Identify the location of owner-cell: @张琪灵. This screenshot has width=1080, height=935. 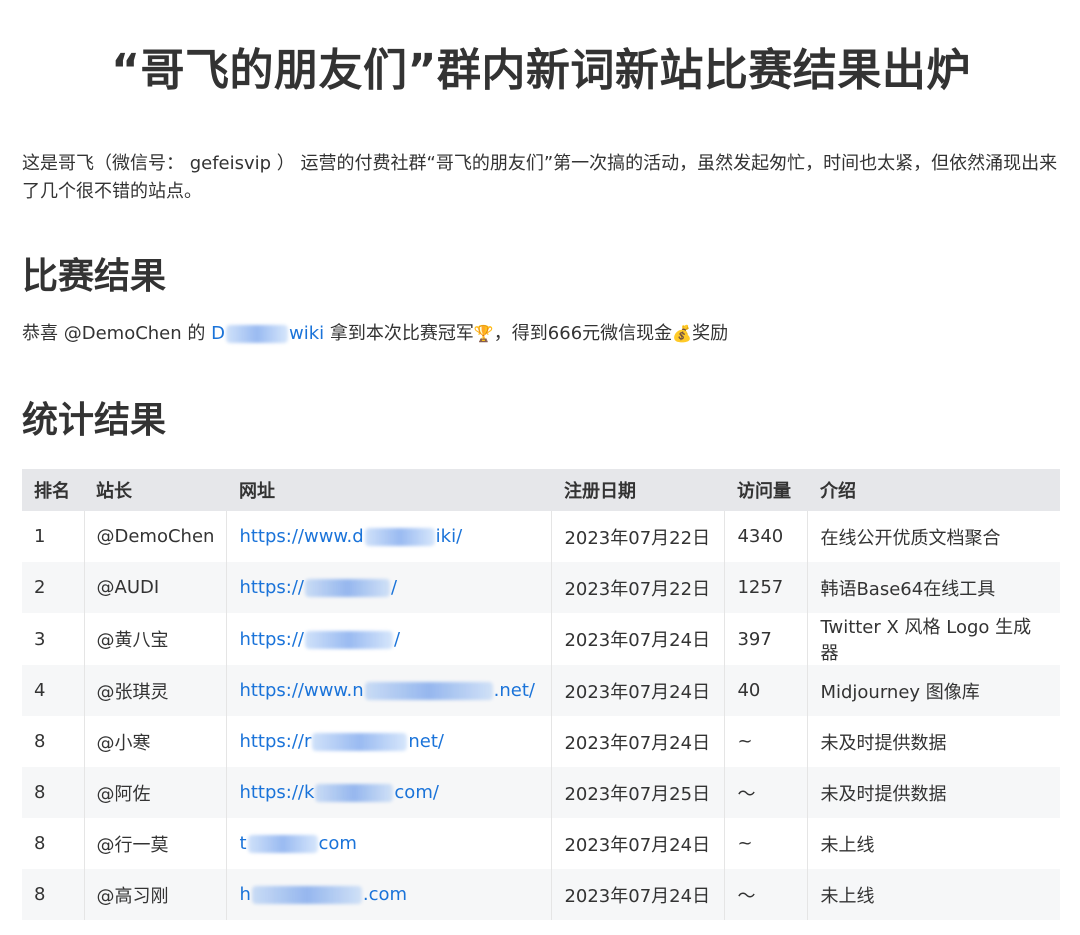
(155, 690).